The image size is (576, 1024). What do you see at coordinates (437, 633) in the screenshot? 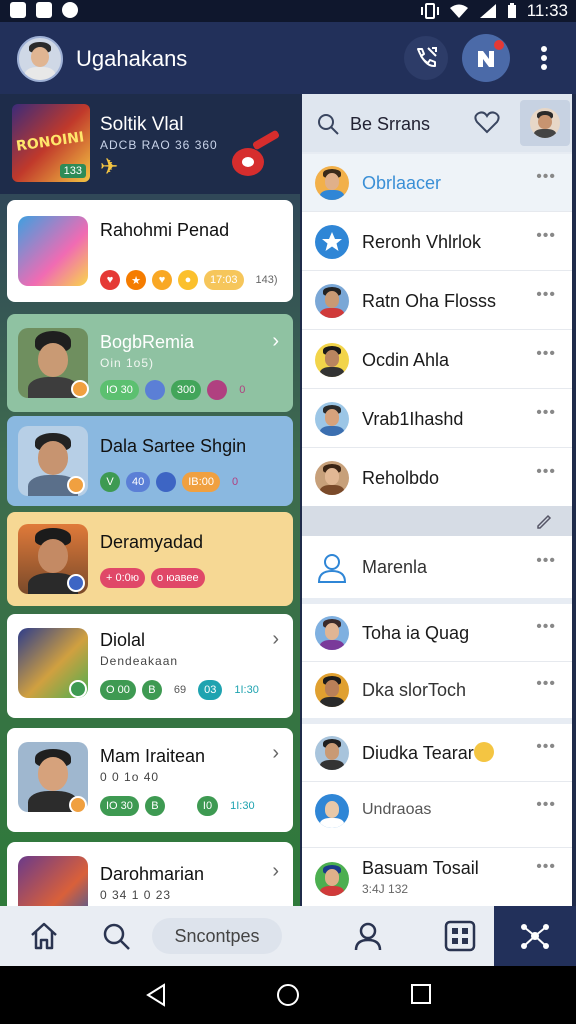
I see `contact-item: Toha ia Quag •••` at bounding box center [437, 633].